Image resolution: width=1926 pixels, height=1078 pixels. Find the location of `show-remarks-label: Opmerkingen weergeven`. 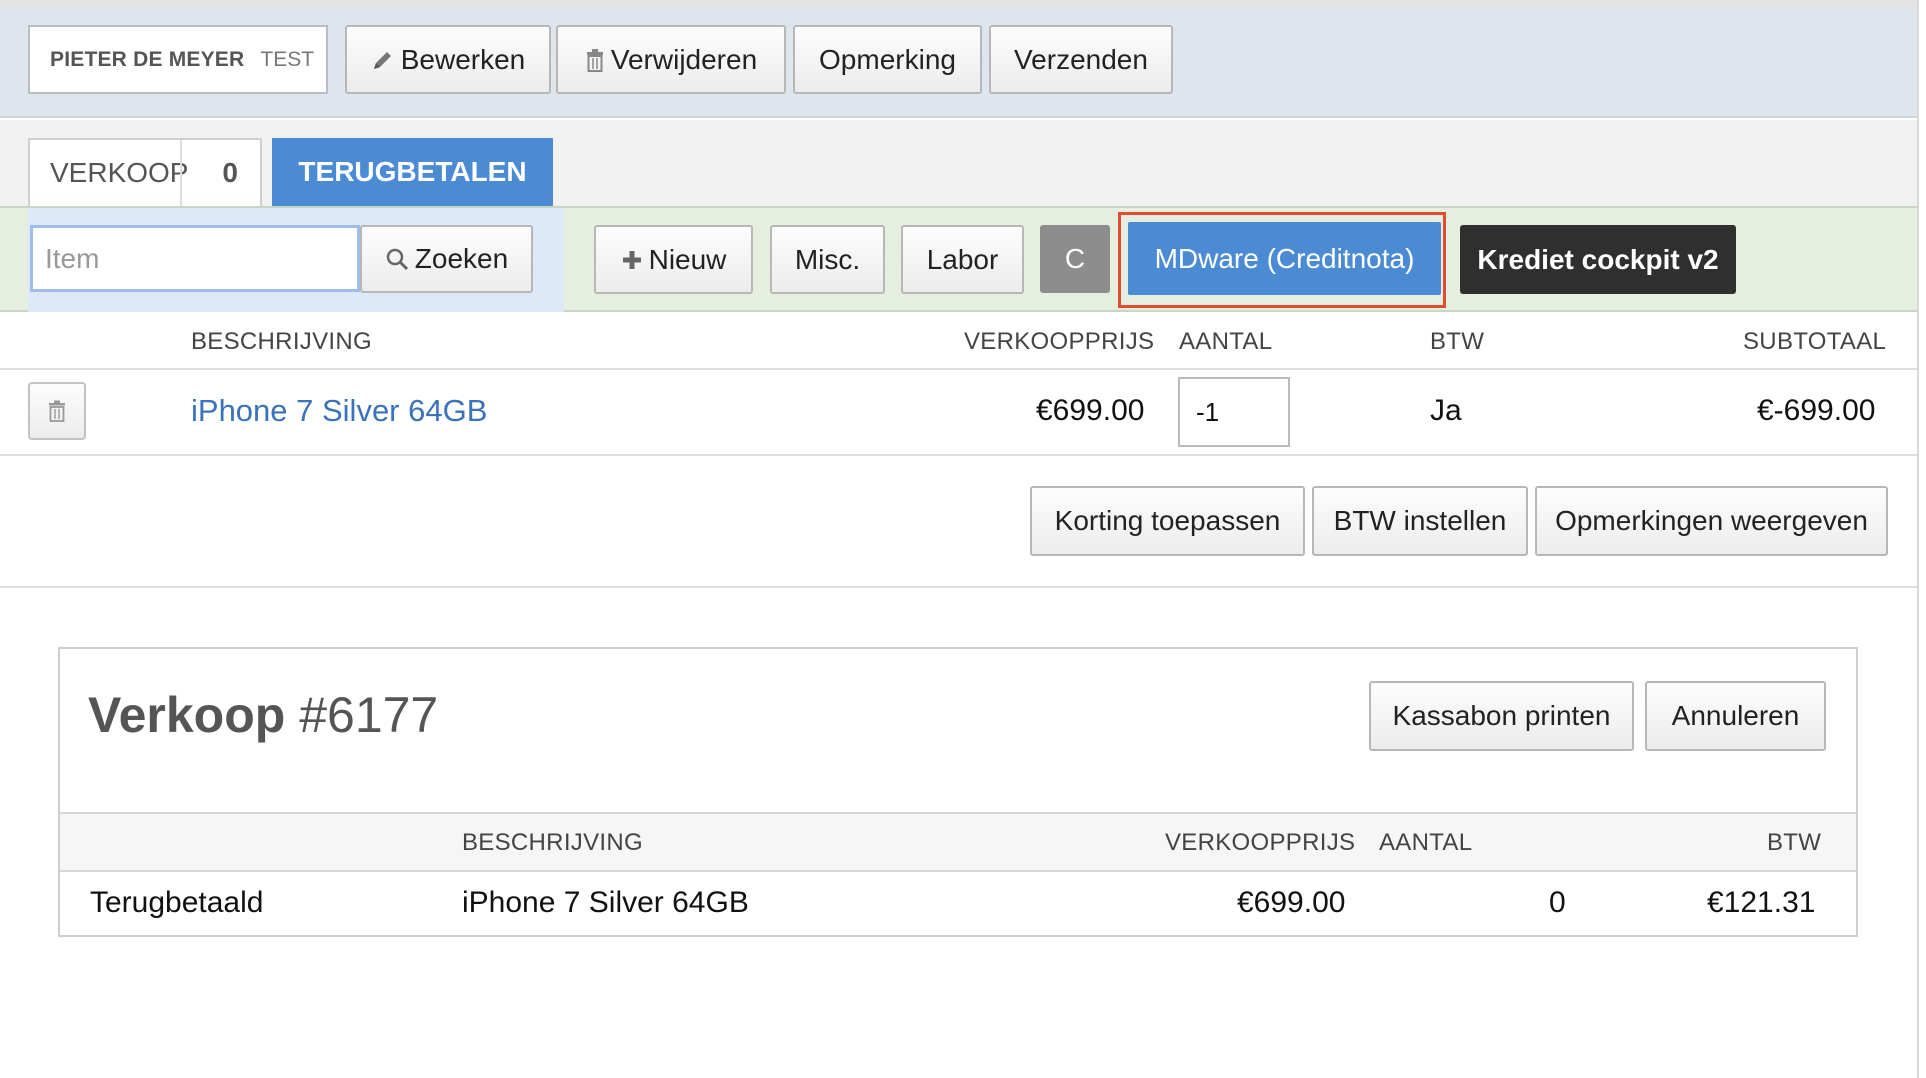

show-remarks-label: Opmerkingen weergeven is located at coordinates (1711, 520).